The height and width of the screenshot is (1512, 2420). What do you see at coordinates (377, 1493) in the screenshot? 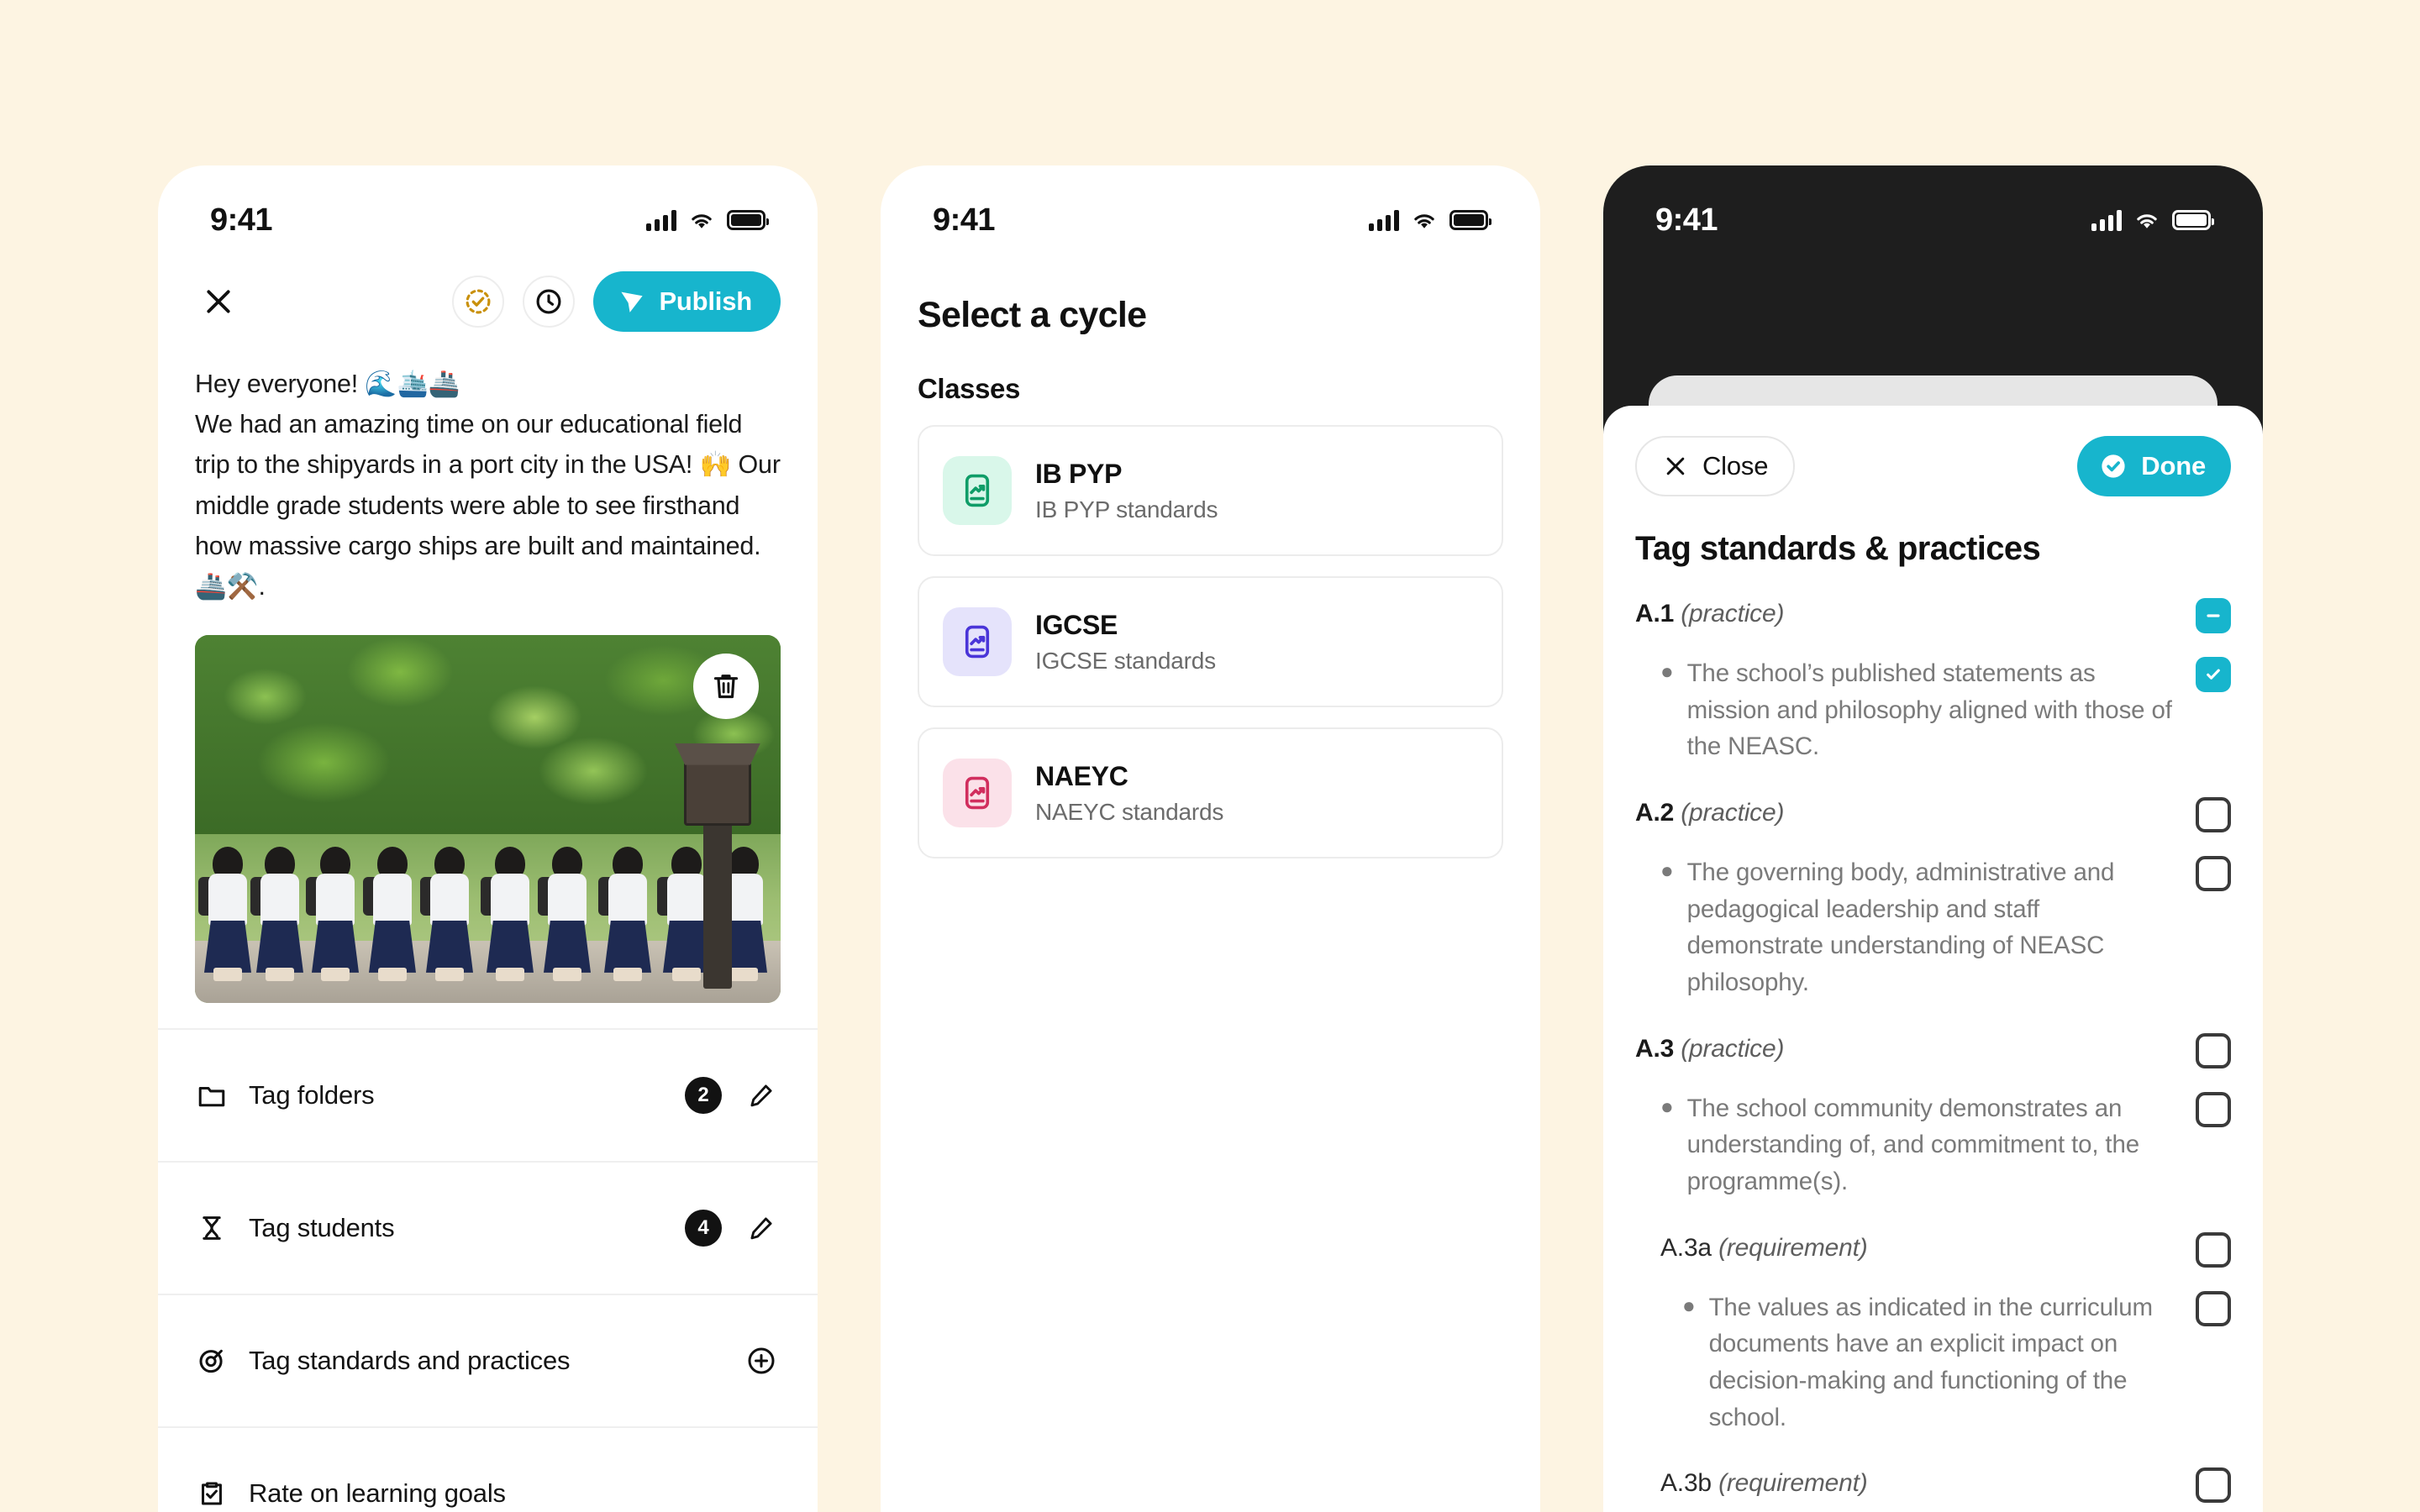
I see `row-label: Rate on learning goals` at bounding box center [377, 1493].